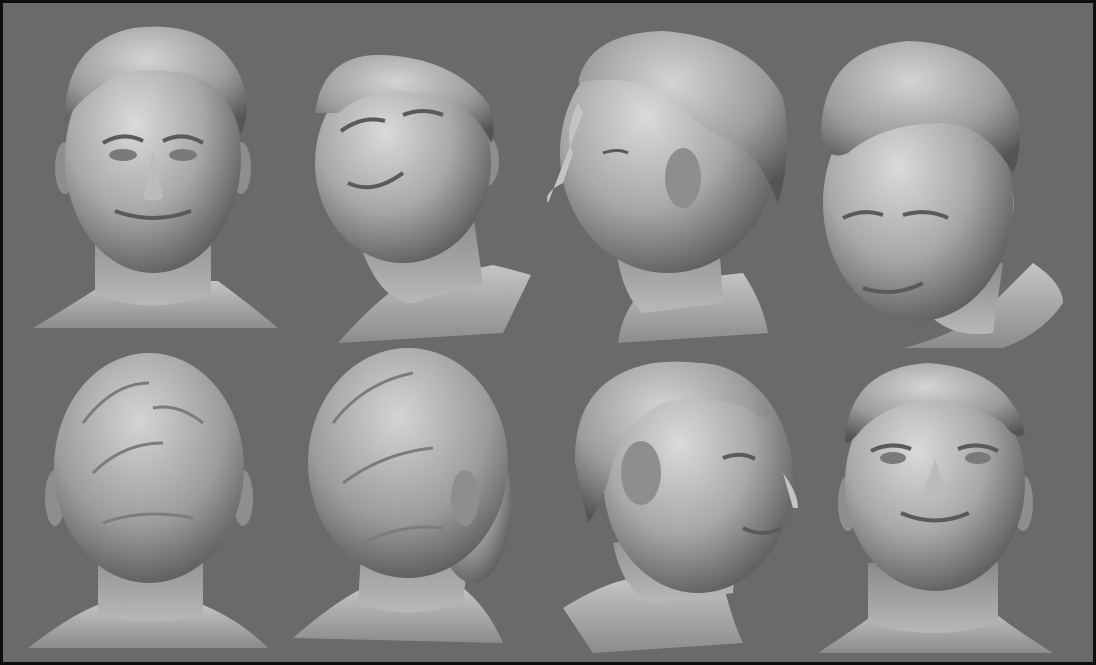 The image size is (1096, 665). I want to click on view-back, so click(148, 500).